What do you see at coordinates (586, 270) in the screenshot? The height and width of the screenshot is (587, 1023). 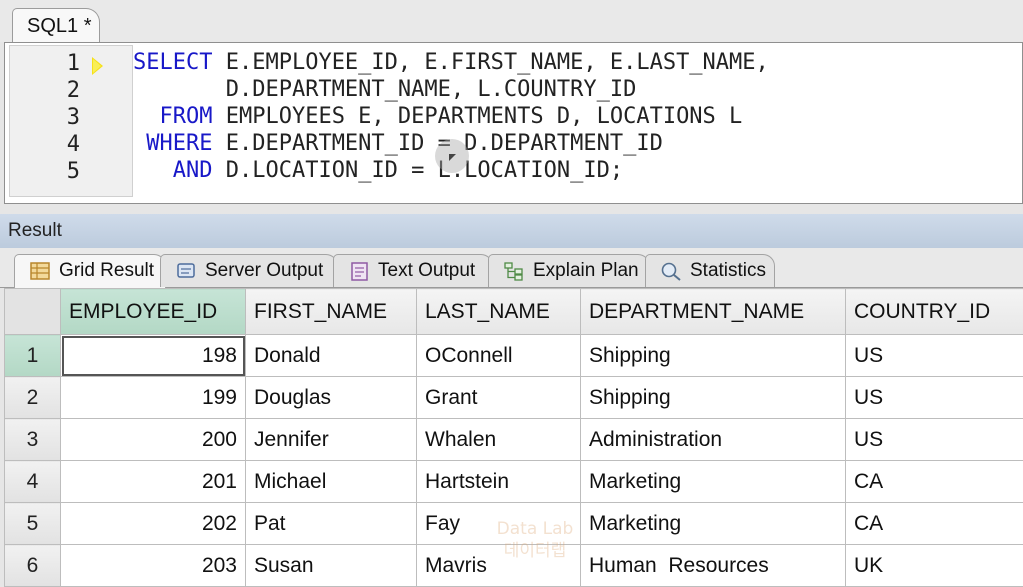 I see `tab-label: Explain Plan` at bounding box center [586, 270].